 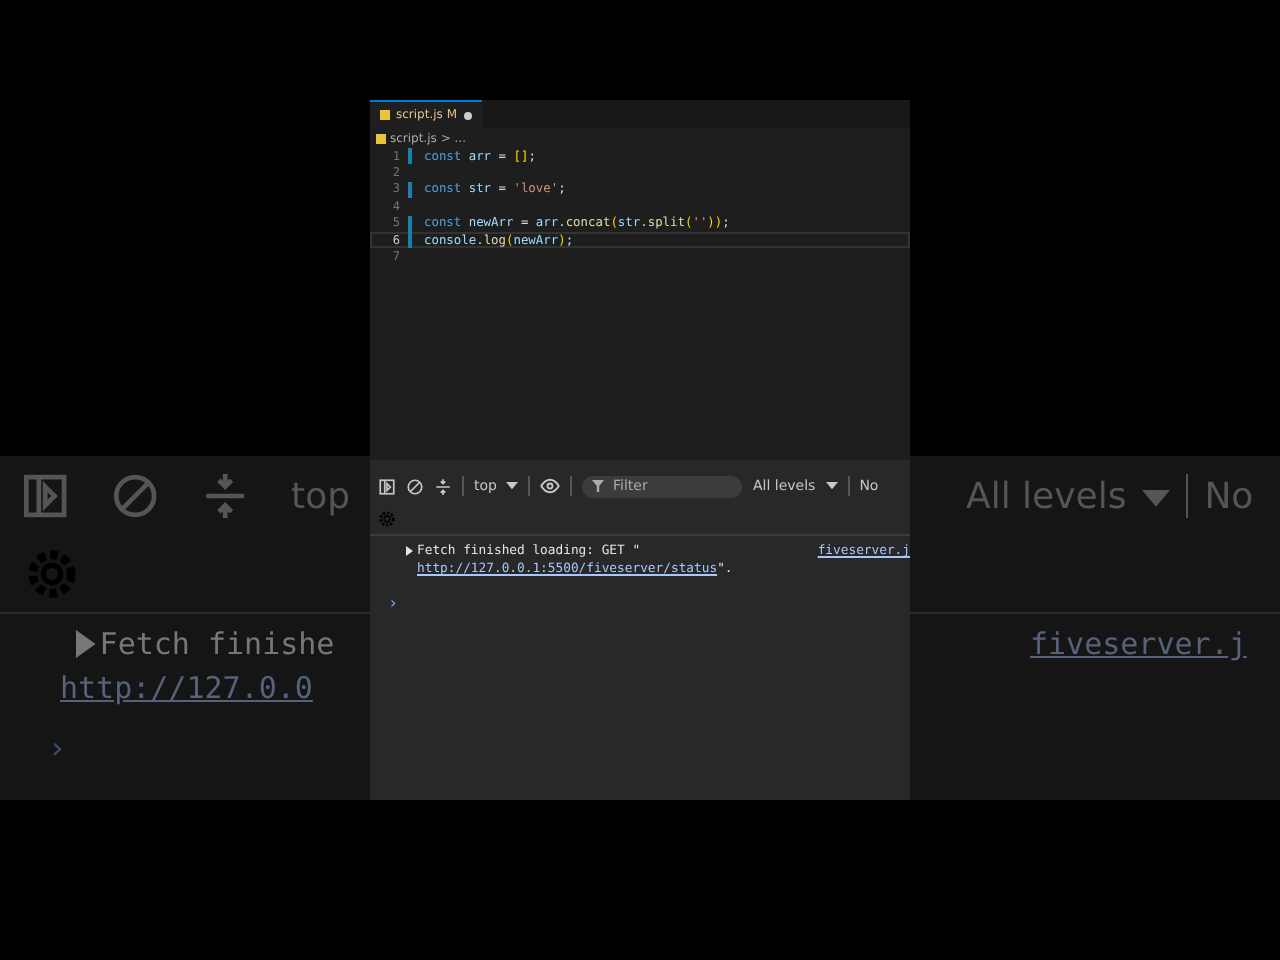 What do you see at coordinates (415, 486) in the screenshot?
I see `clear-icon` at bounding box center [415, 486].